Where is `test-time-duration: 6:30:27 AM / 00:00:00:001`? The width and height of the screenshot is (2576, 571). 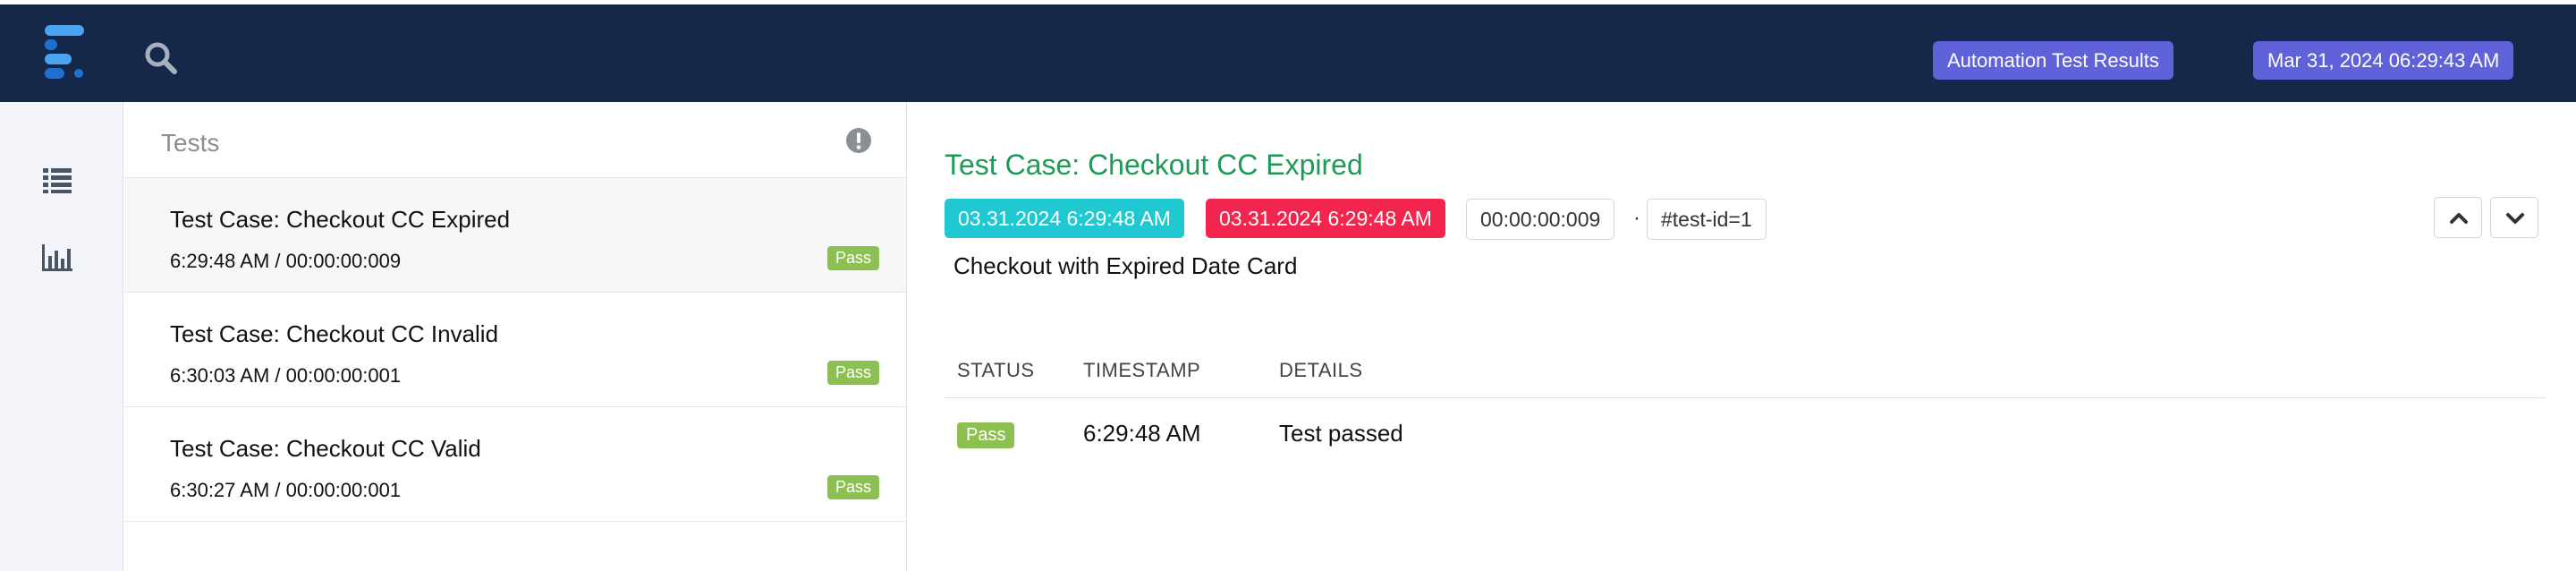 test-time-duration: 6:30:27 AM / 00:00:00:001 is located at coordinates (286, 490).